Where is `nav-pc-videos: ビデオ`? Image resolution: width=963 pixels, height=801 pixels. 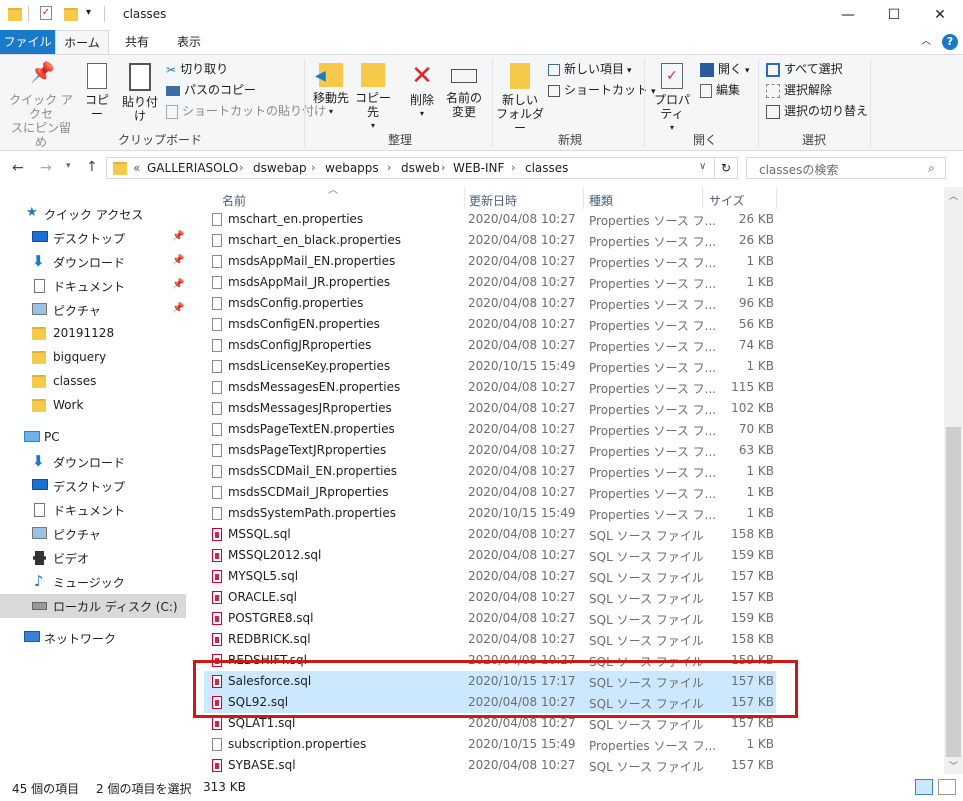 nav-pc-videos: ビデオ is located at coordinates (93, 558).